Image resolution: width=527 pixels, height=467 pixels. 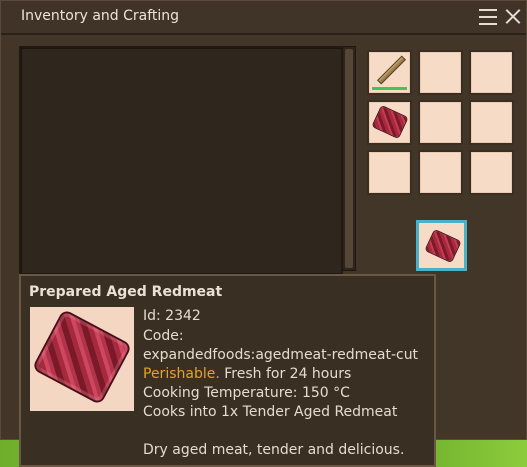 I want to click on item-code-label: Code:, so click(x=163, y=336).